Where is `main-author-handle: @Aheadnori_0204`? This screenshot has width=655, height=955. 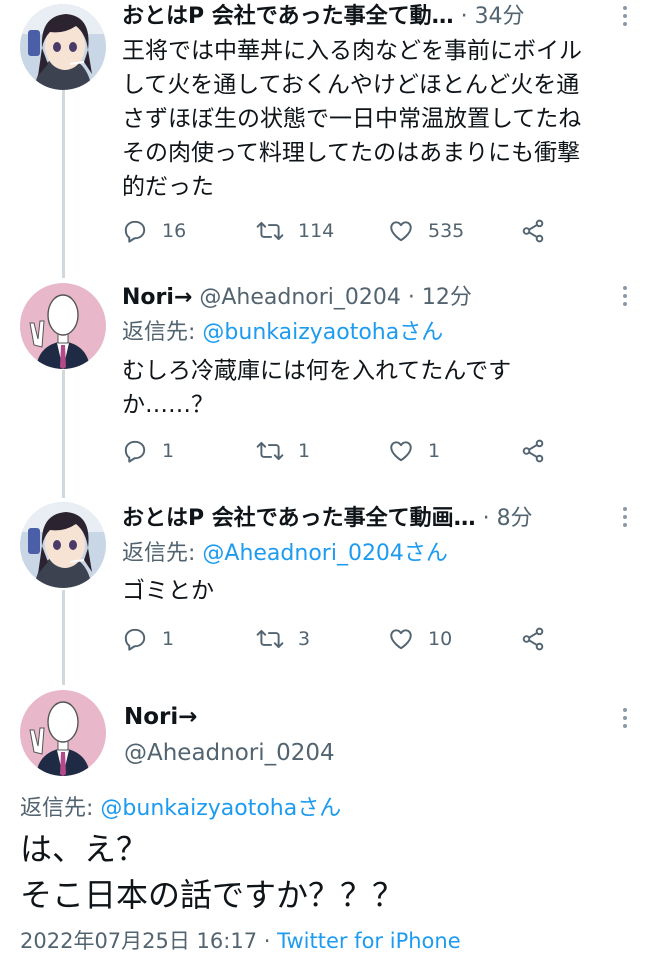 main-author-handle: @Aheadnori_0204 is located at coordinates (229, 753).